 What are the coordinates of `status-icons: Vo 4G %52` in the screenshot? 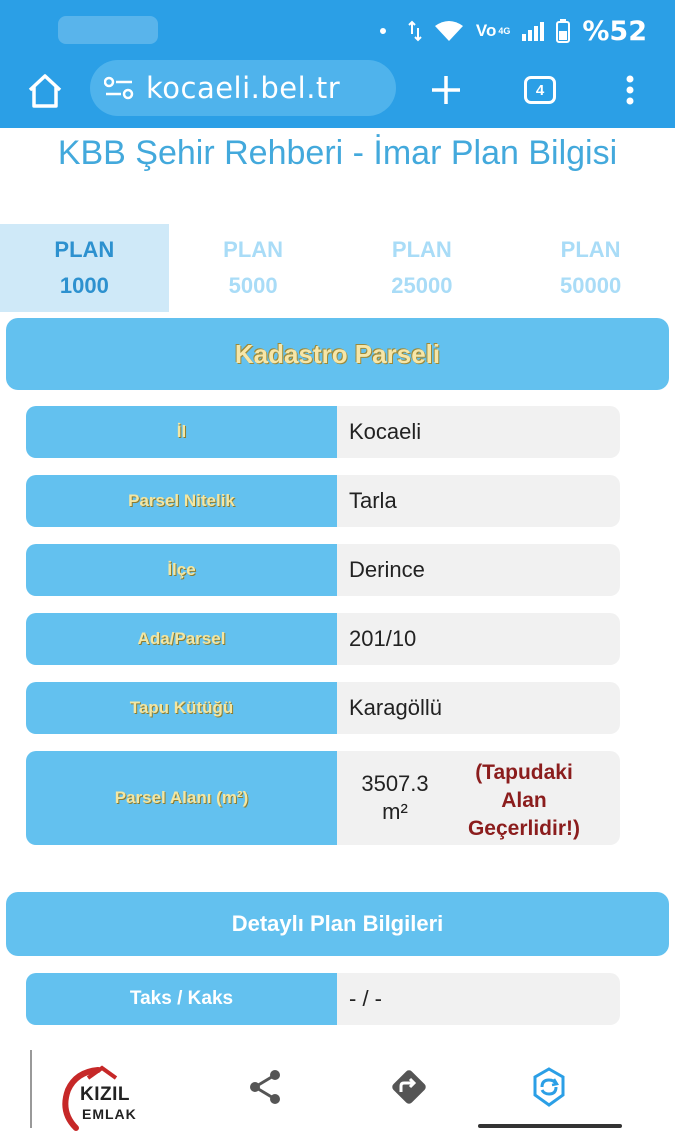 It's located at (513, 31).